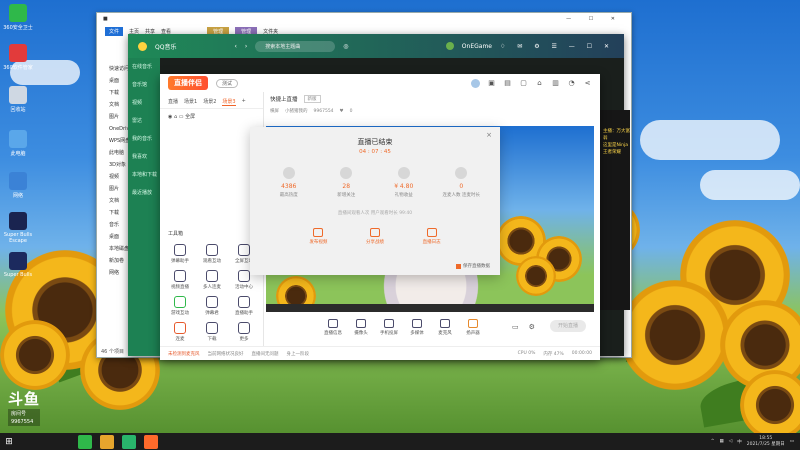  Describe the element at coordinates (244, 332) in the screenshot. I see `tool-more: 更多` at that location.